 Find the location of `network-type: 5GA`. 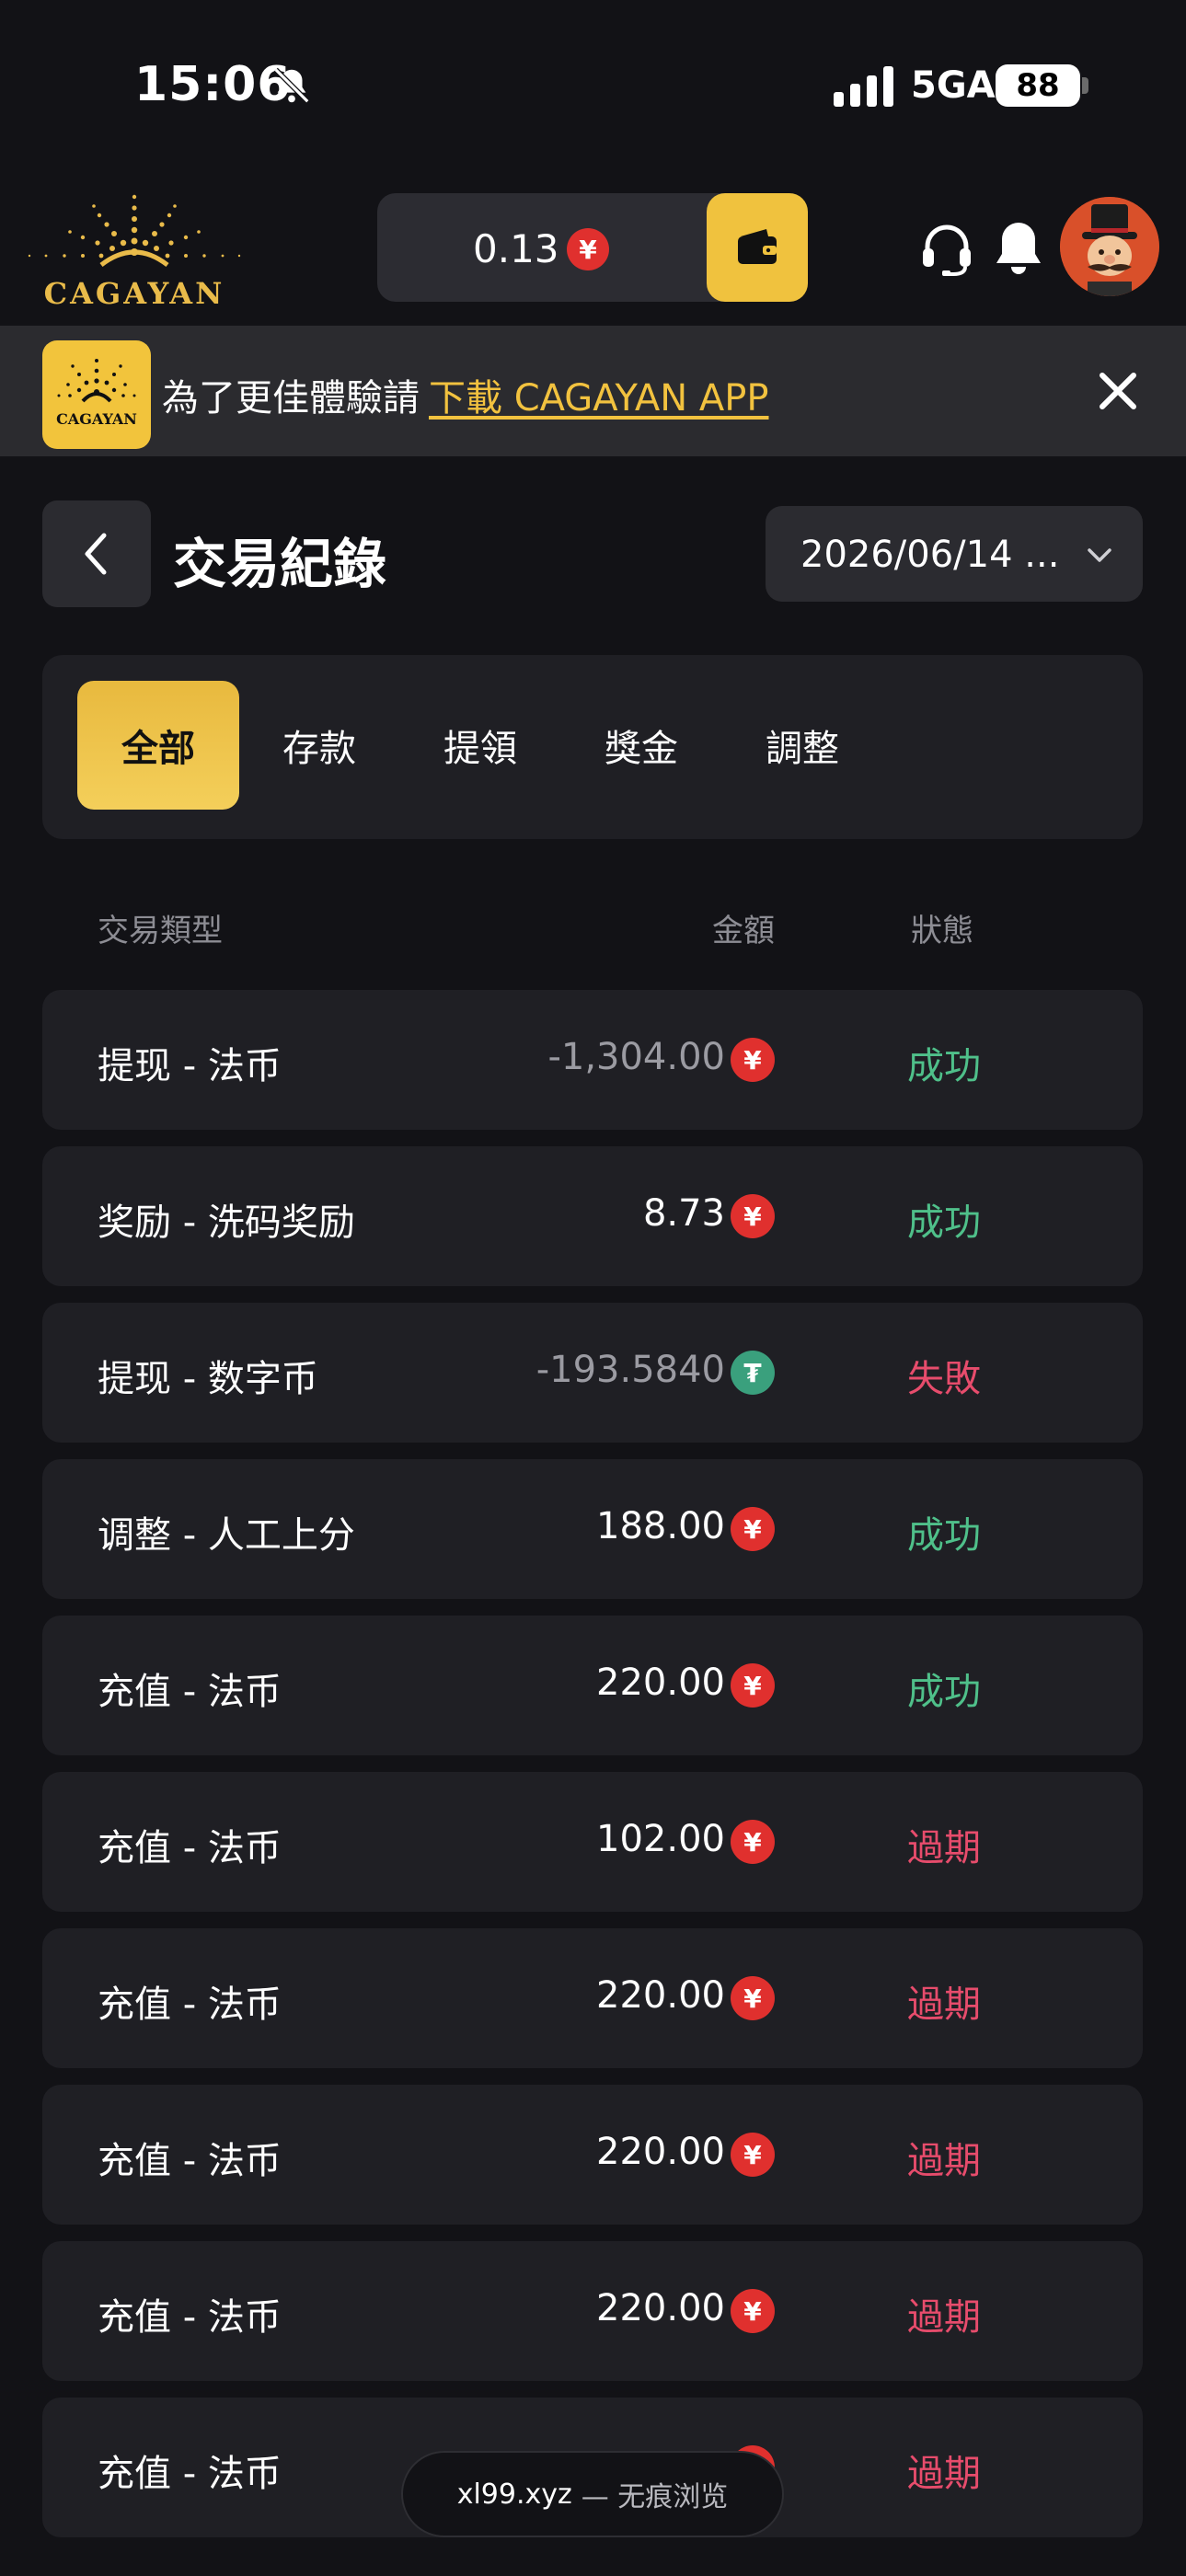

network-type: 5GA is located at coordinates (953, 85).